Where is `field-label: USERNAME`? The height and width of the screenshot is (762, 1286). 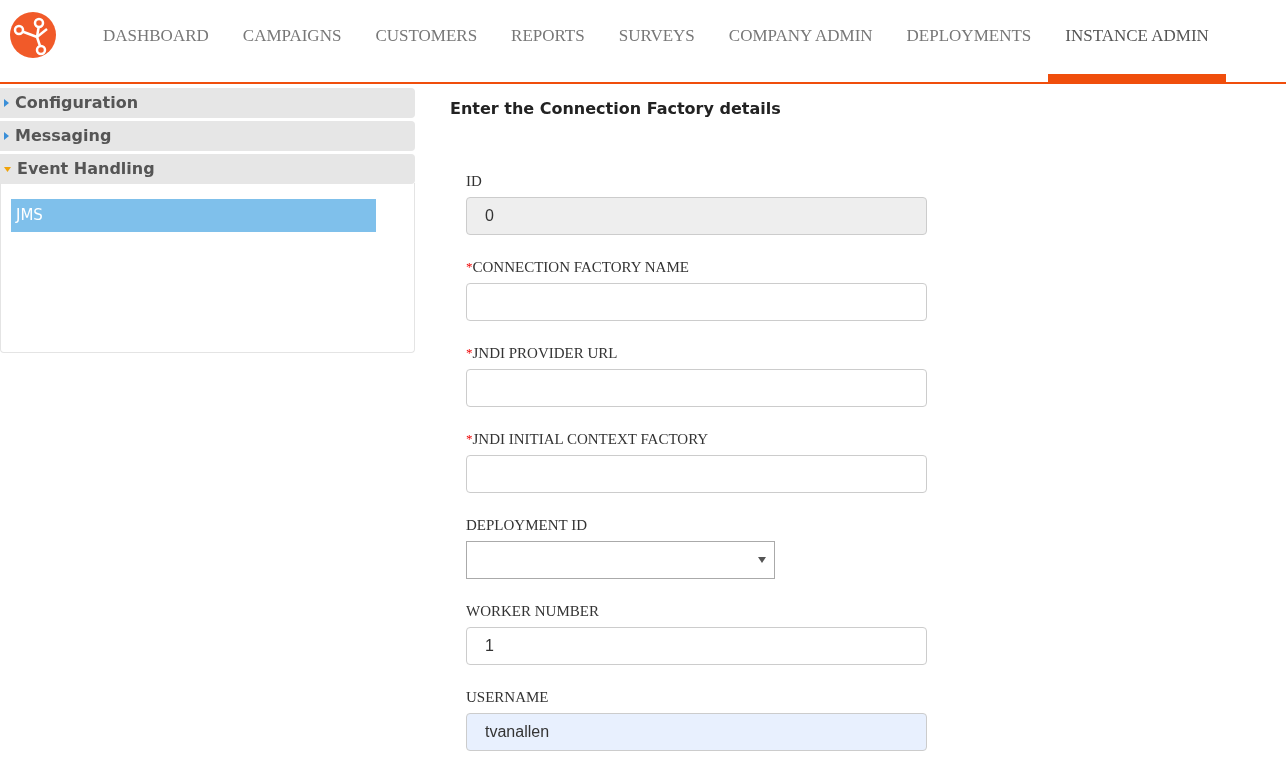 field-label: USERNAME is located at coordinates (508, 697).